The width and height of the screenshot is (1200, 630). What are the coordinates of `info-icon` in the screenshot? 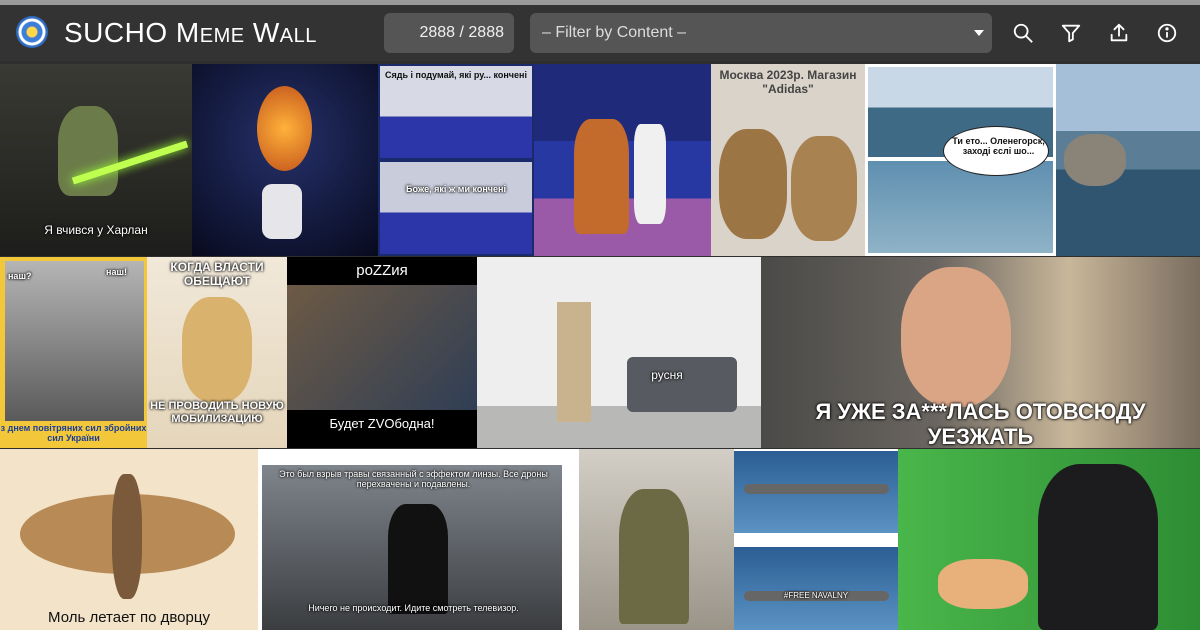 It's located at (1167, 33).